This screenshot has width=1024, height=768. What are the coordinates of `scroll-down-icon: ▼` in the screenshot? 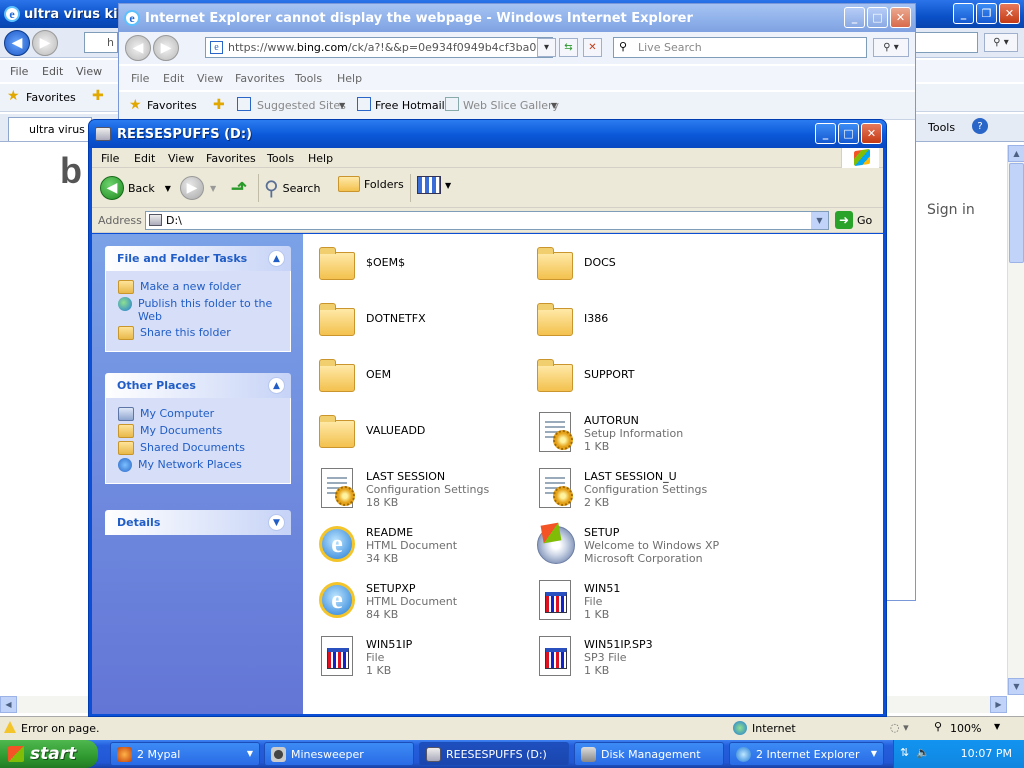 It's located at (1016, 686).